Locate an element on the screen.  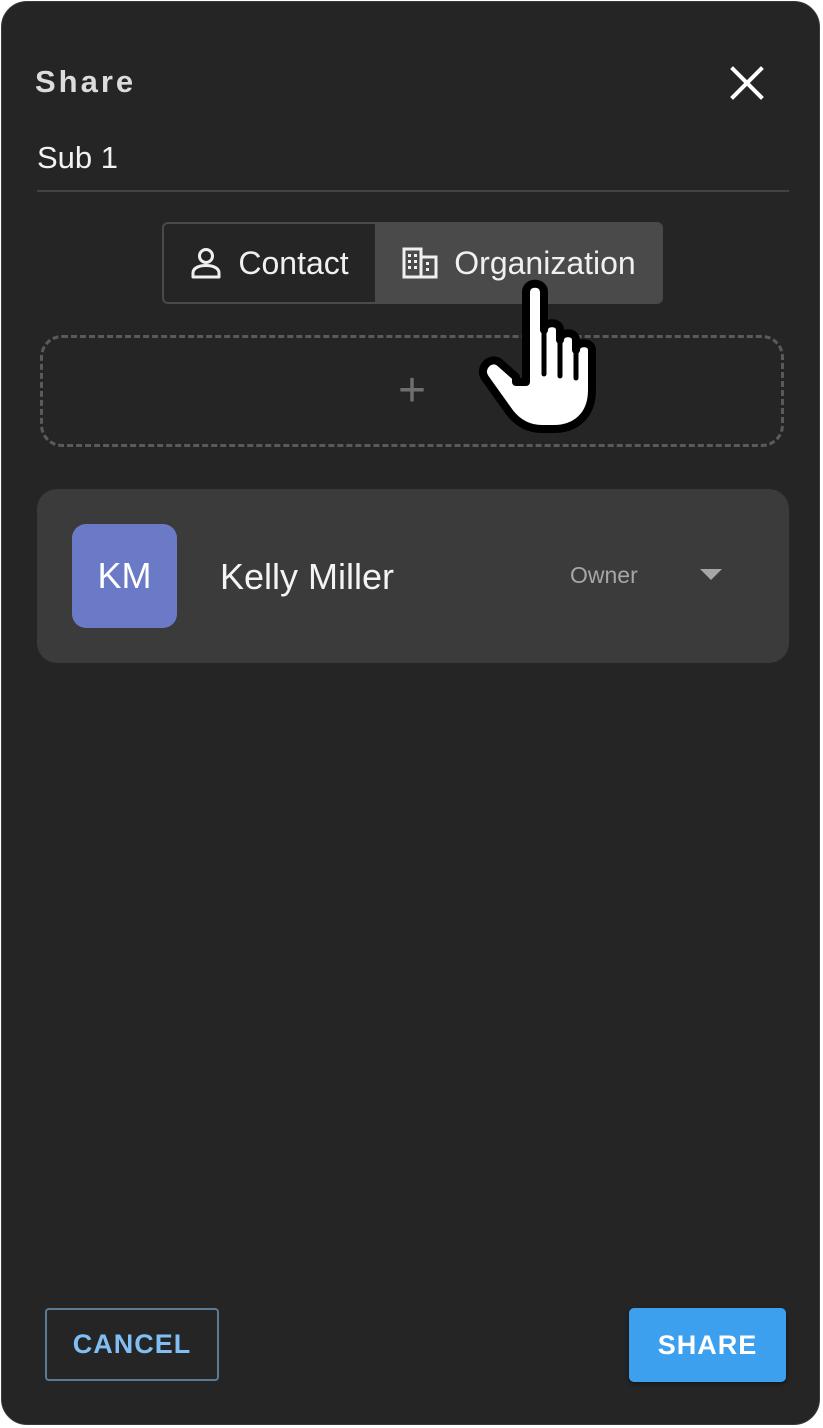
tab-contact: Contact is located at coordinates (270, 263).